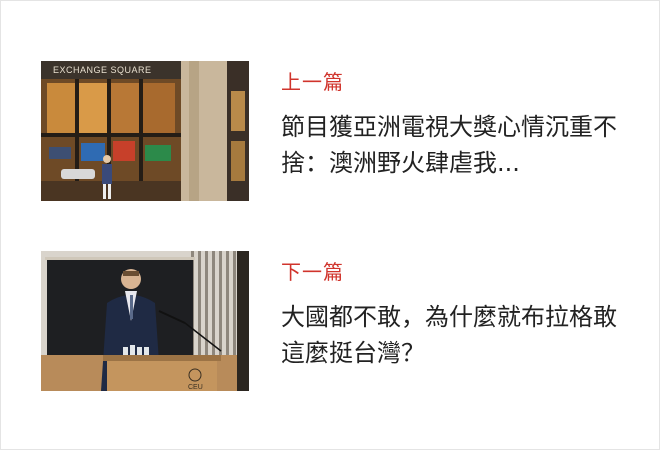 The width and height of the screenshot is (660, 450). I want to click on next-article-thumbnail: CEU, so click(145, 321).